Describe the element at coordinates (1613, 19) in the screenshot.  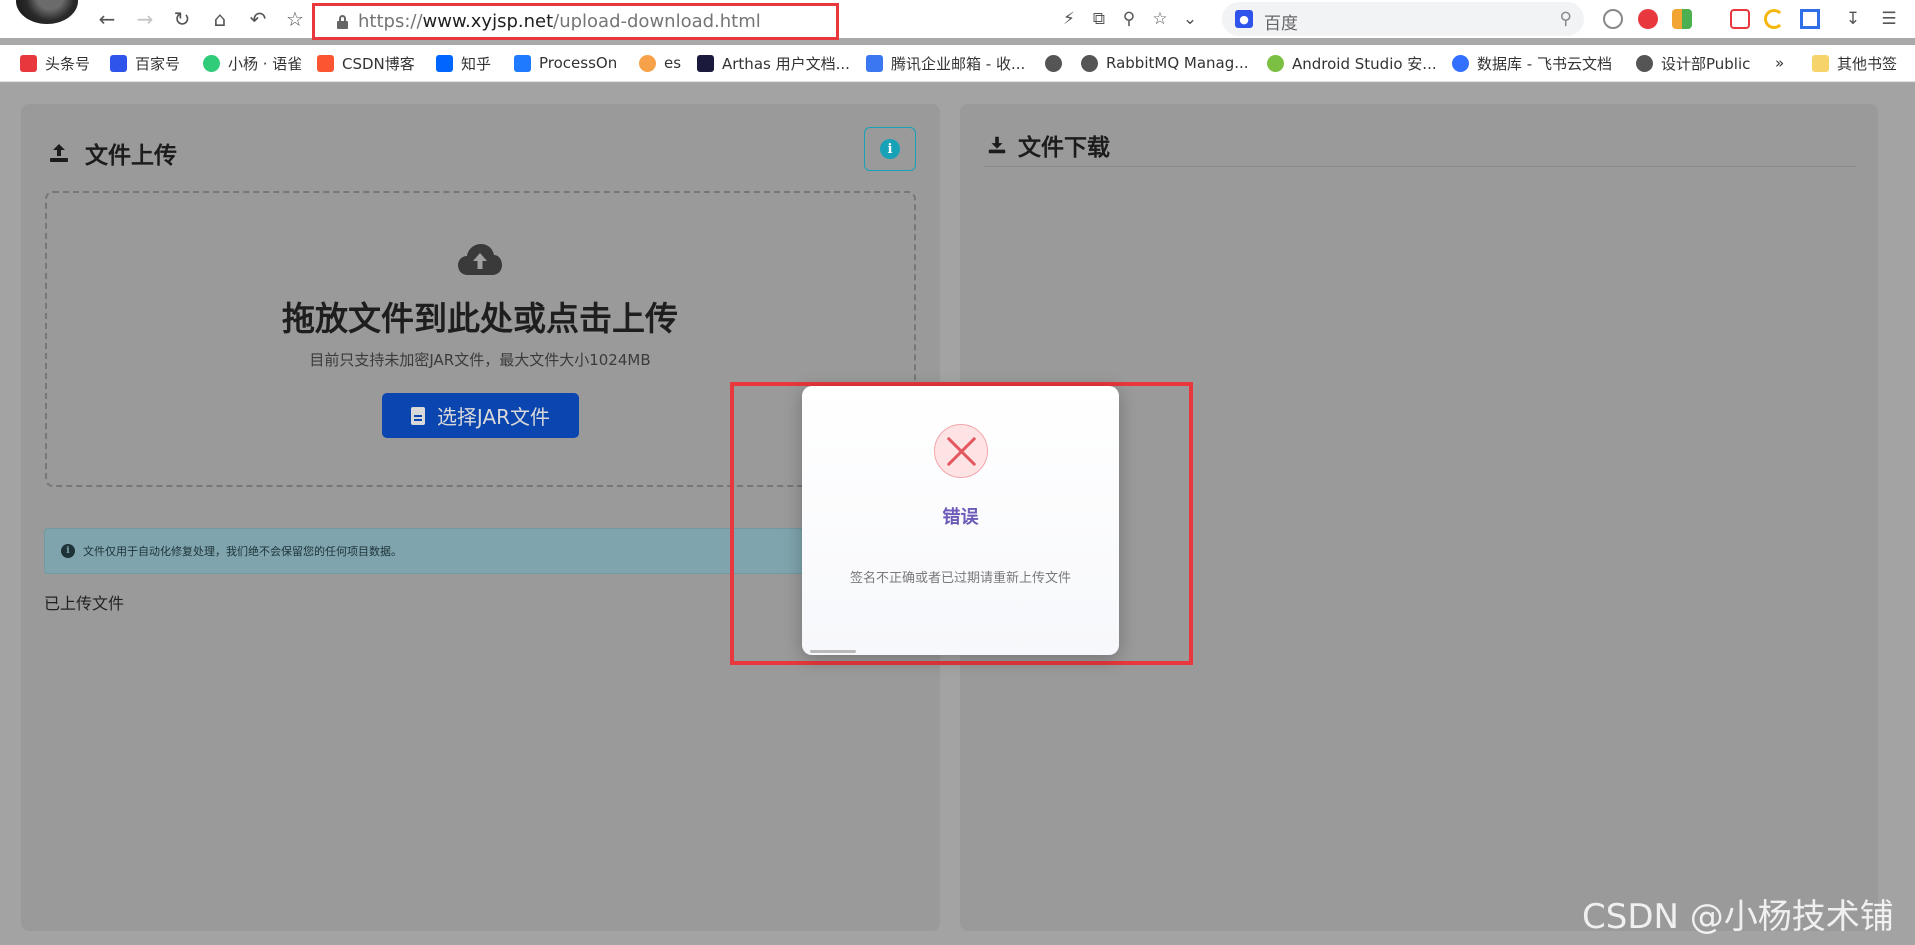
I see `translate-icon` at that location.